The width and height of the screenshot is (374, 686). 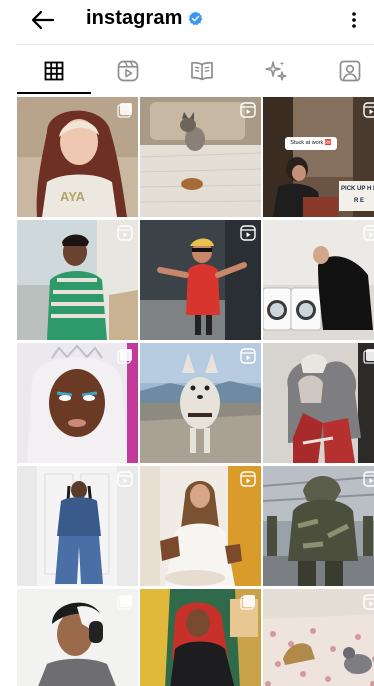 I want to click on arrow-left-icon, so click(x=43, y=20).